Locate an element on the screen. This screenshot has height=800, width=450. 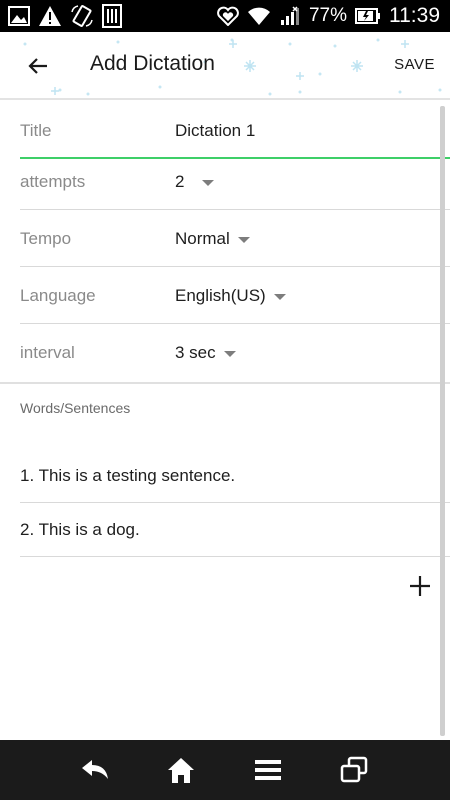
interval-value: 3 sec is located at coordinates (195, 352).